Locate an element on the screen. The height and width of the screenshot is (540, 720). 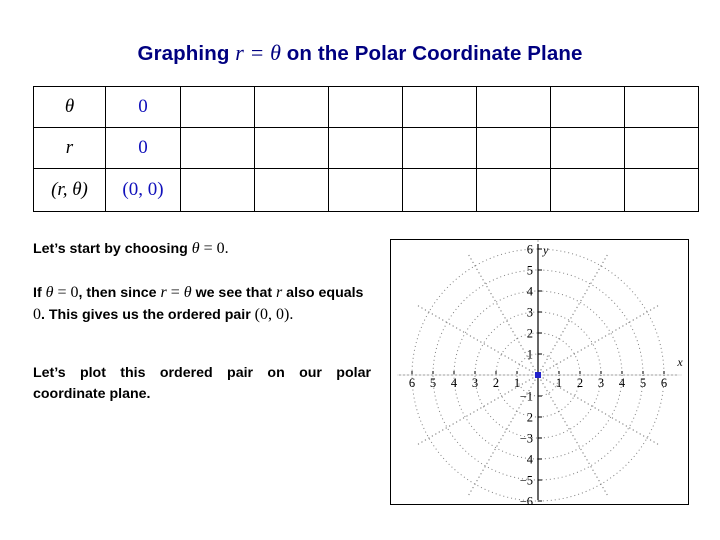
p2-text-1: If is located at coordinates (39, 293).